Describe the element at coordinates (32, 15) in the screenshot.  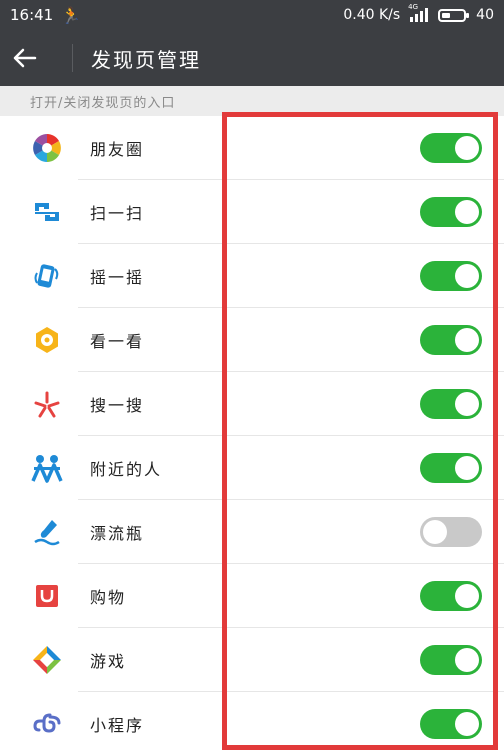
I see `status-time: 16:41` at that location.